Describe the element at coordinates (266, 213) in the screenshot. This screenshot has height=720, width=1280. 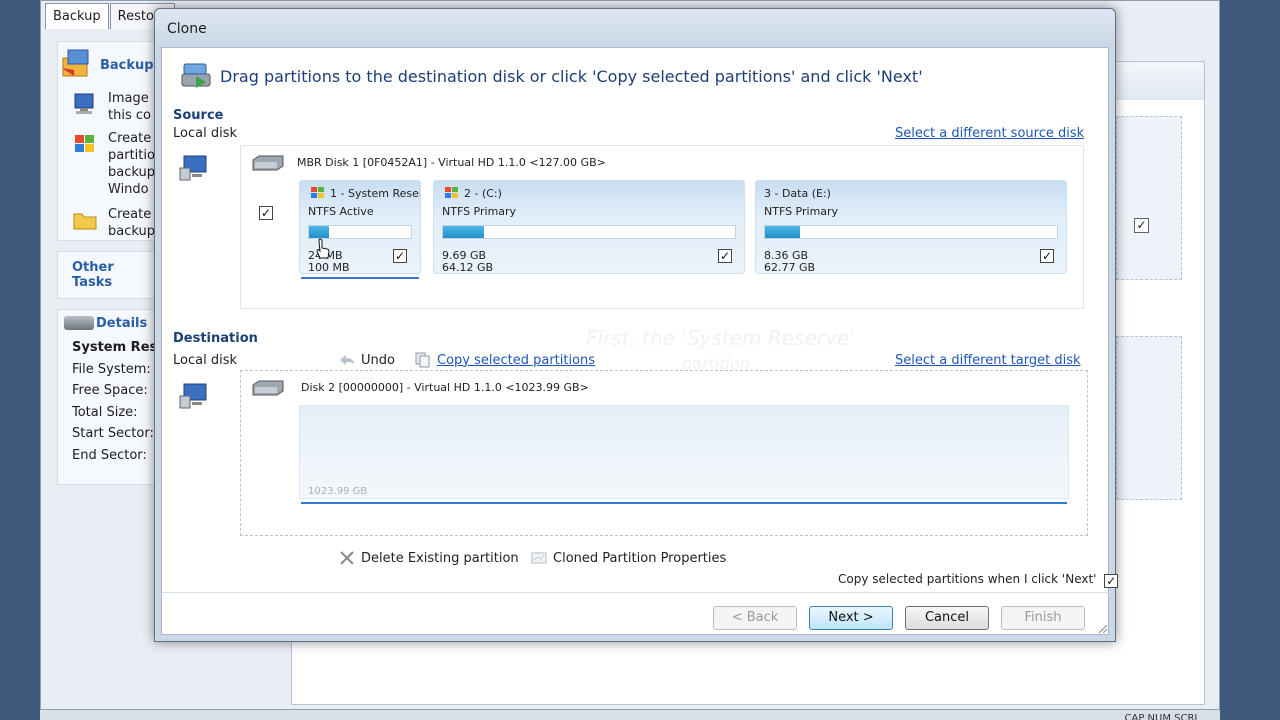
I see `source-disk-checkbox: ✓` at that location.